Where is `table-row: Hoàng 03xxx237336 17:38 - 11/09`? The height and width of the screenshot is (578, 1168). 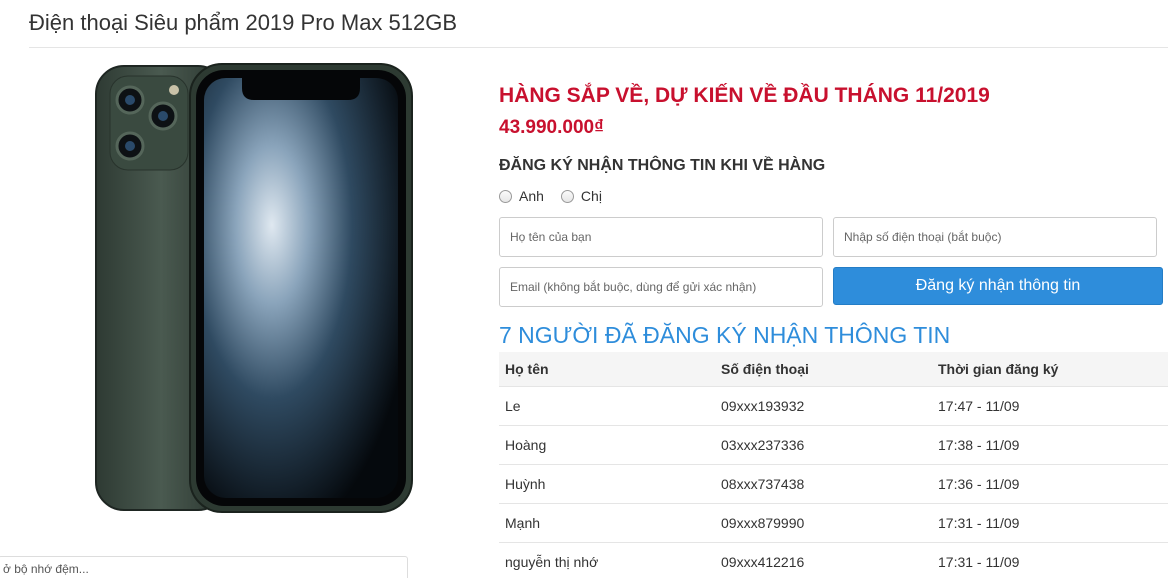 table-row: Hoàng 03xxx237336 17:38 - 11/09 is located at coordinates (833, 445).